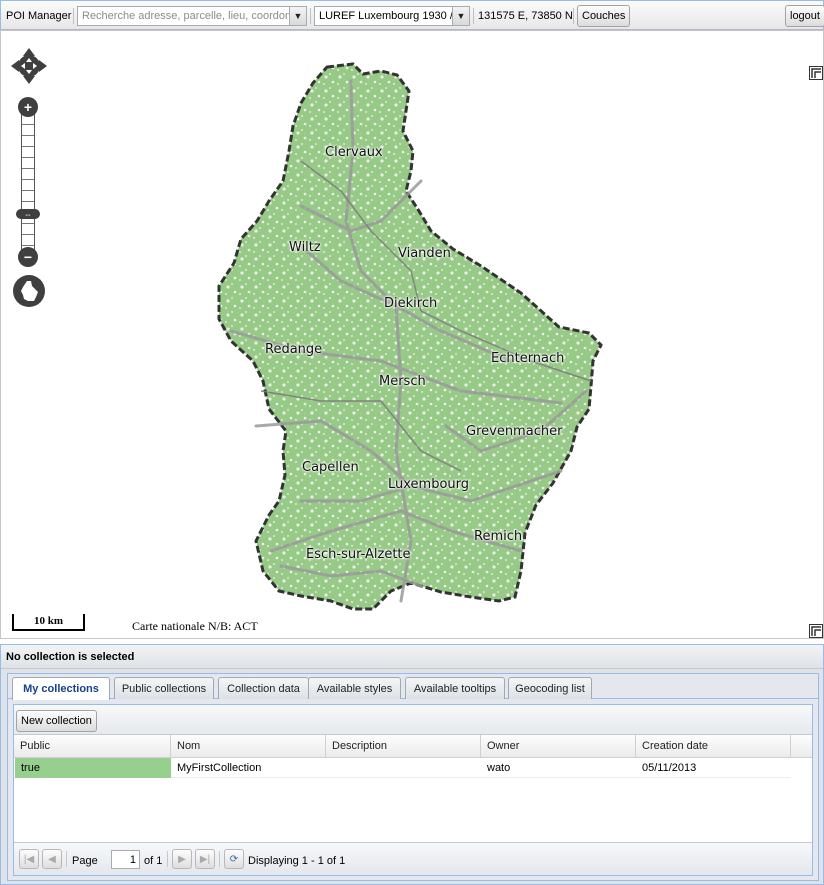 The height and width of the screenshot is (885, 824). What do you see at coordinates (455, 688) in the screenshot?
I see `tab-available-tooltips: Available tooltips` at bounding box center [455, 688].